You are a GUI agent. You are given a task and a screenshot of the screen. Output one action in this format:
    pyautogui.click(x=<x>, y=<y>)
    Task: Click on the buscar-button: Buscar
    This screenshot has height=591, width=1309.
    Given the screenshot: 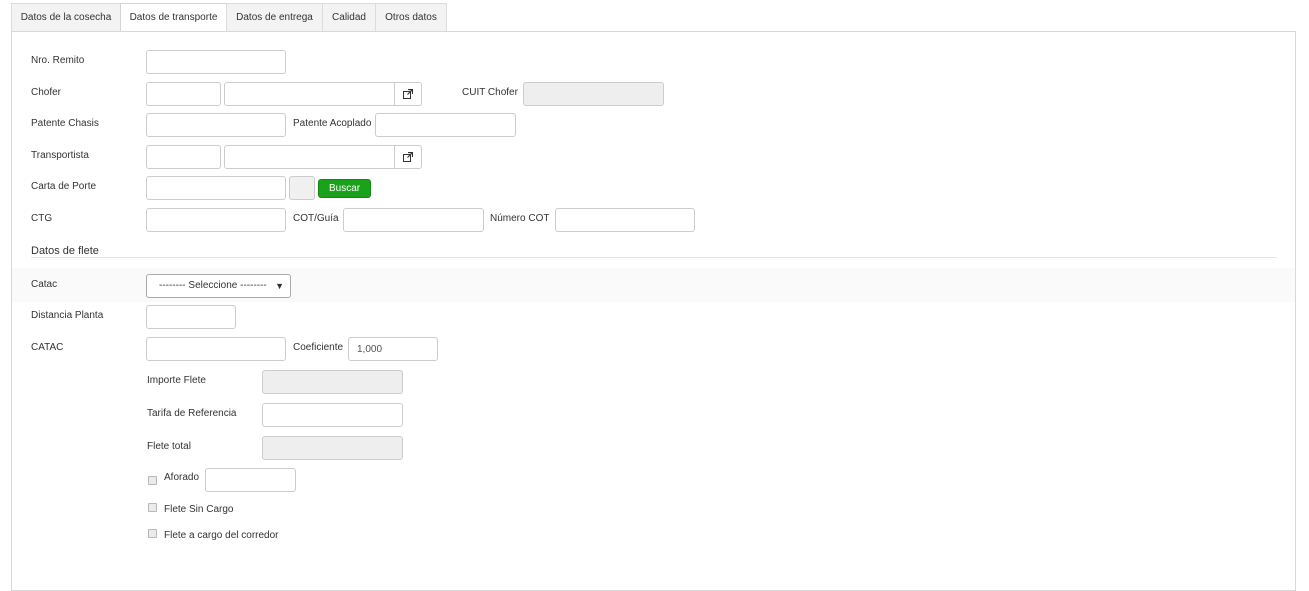 What is the action you would take?
    pyautogui.click(x=345, y=188)
    